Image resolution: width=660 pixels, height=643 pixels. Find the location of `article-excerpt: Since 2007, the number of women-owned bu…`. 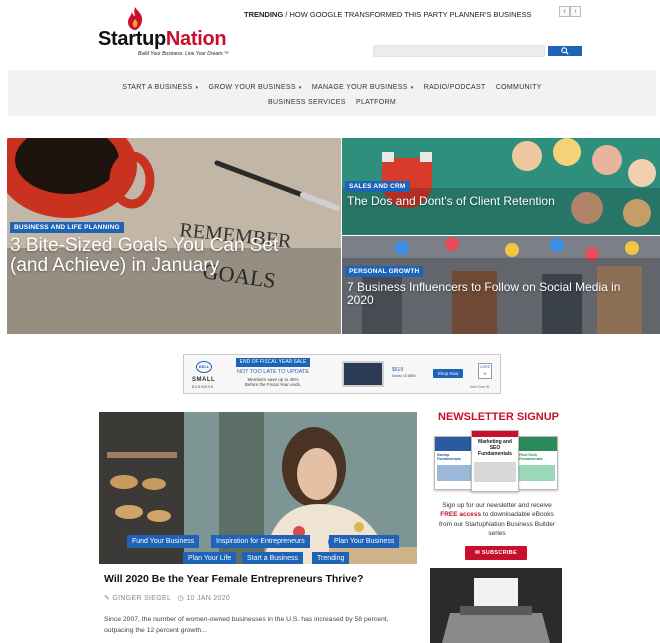

article-excerpt: Since 2007, the number of women-owned bu… is located at coordinates (246, 625).